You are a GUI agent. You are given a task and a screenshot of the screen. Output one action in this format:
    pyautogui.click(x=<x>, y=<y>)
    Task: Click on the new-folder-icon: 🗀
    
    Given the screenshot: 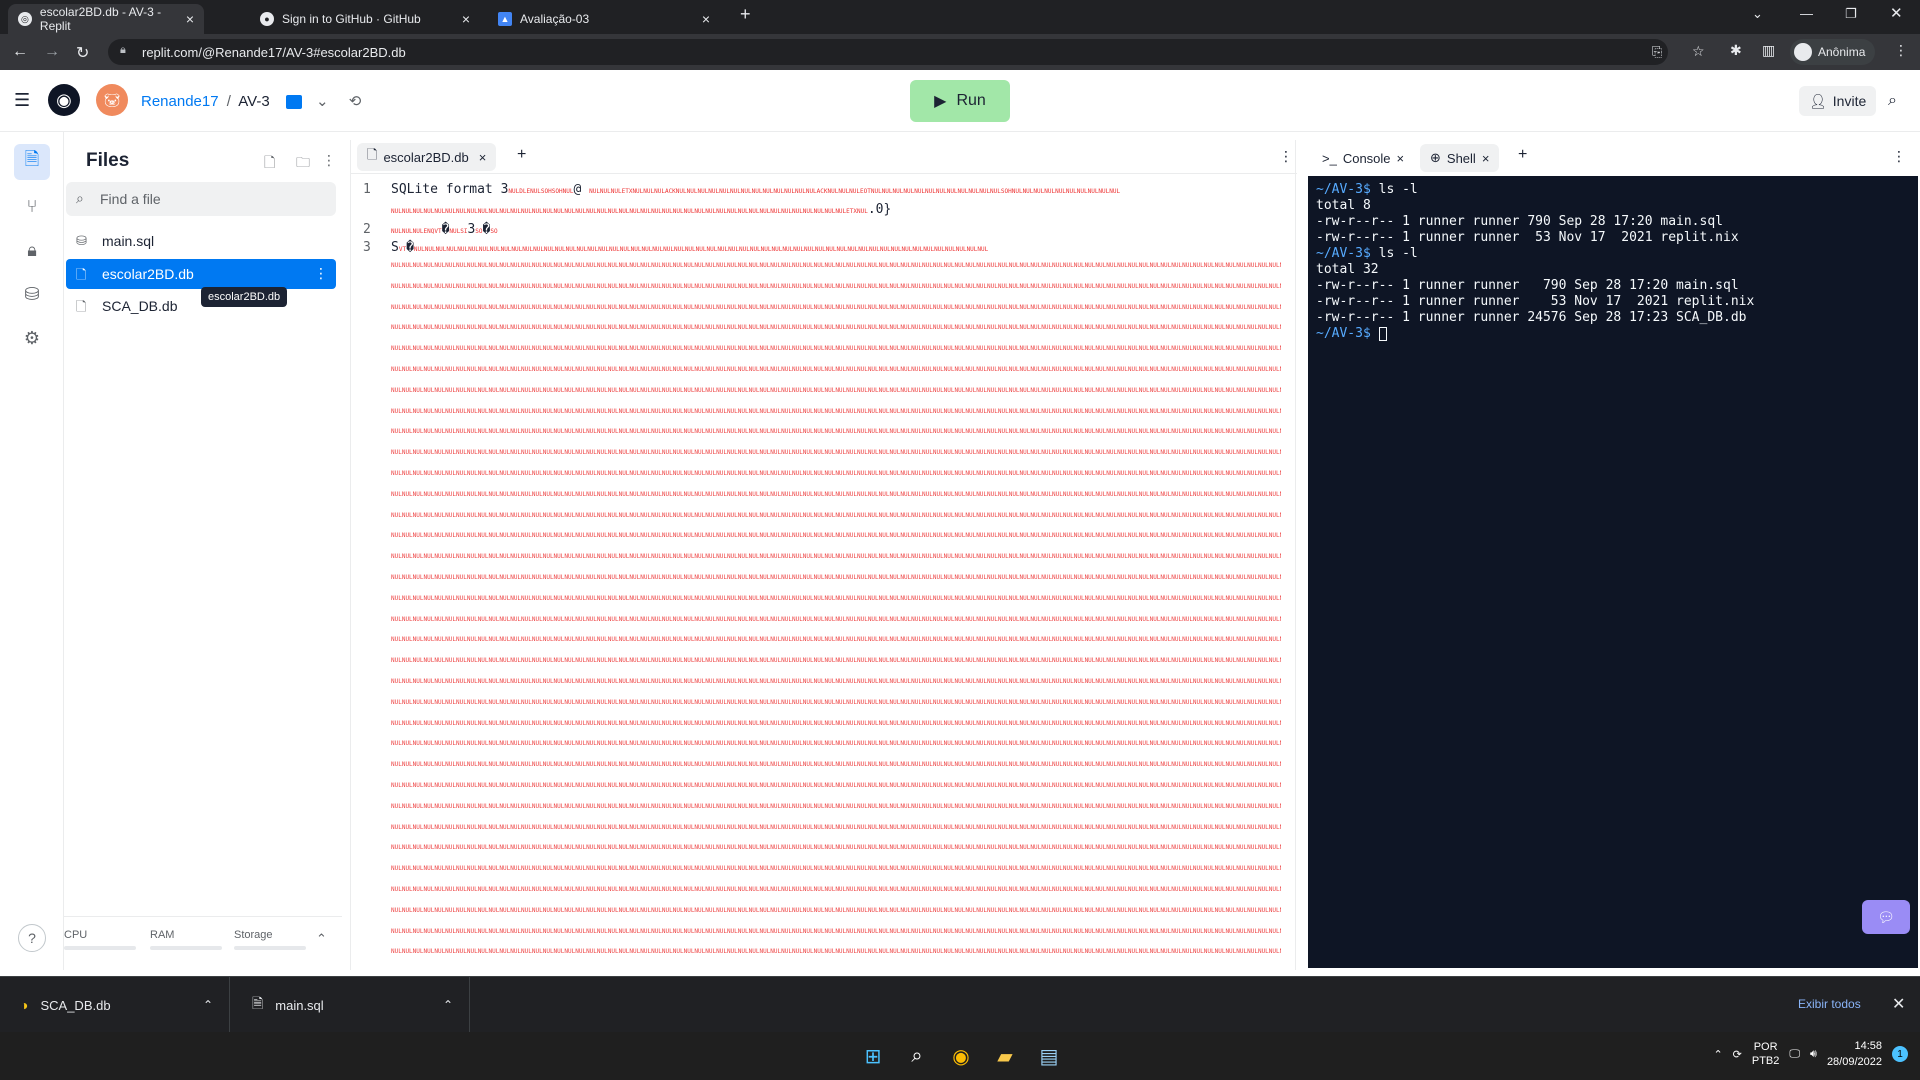 What is the action you would take?
    pyautogui.click(x=303, y=164)
    